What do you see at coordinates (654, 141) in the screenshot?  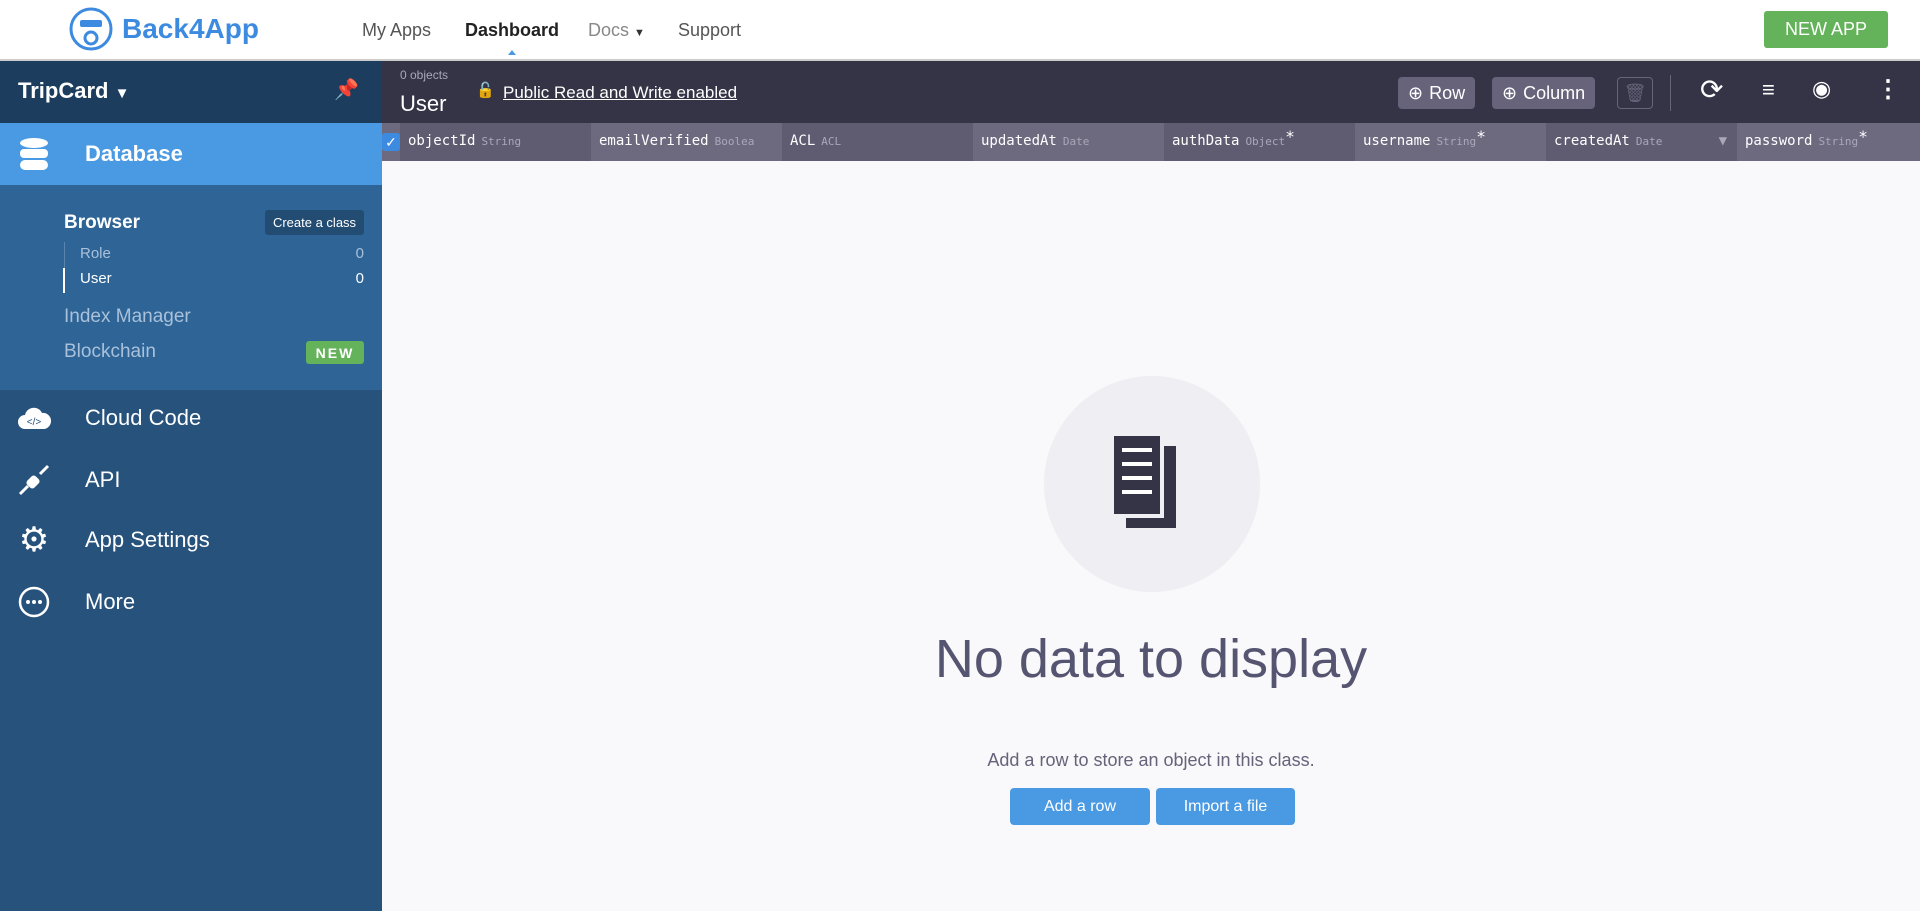 I see `column-name: emailVerified` at bounding box center [654, 141].